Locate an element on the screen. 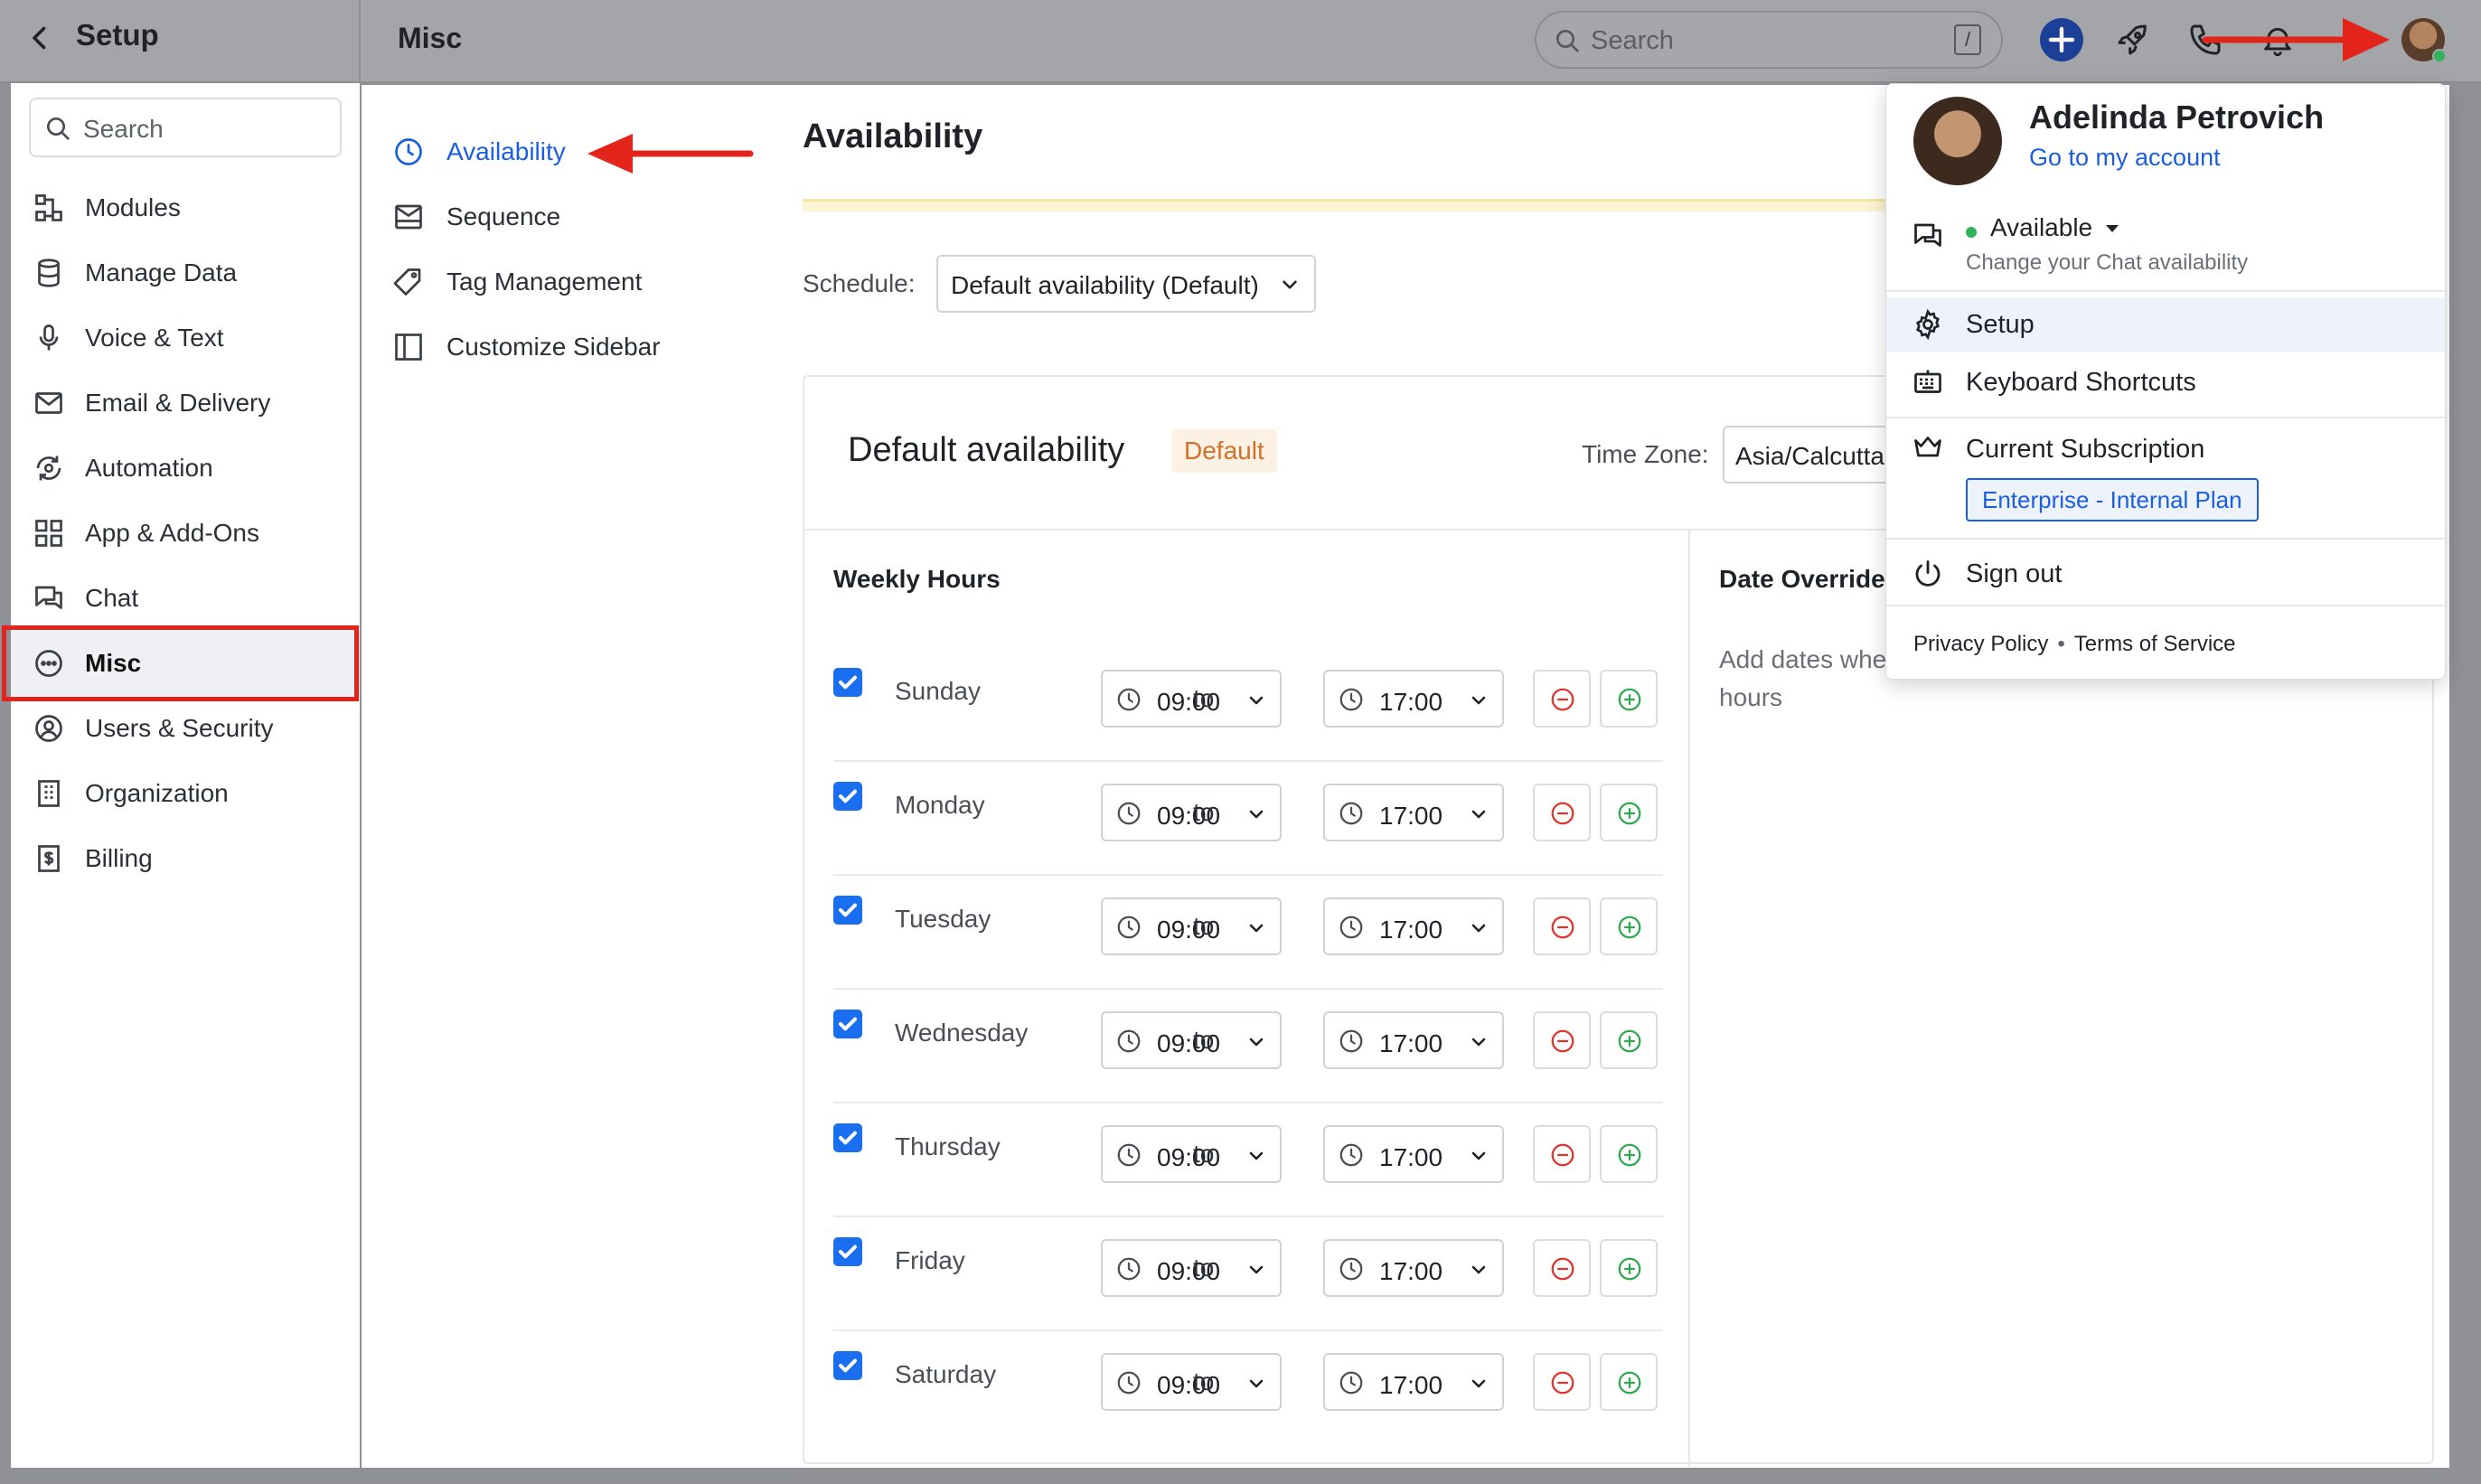 The width and height of the screenshot is (2481, 1484). subnav-item-label: Sequence is located at coordinates (503, 216).